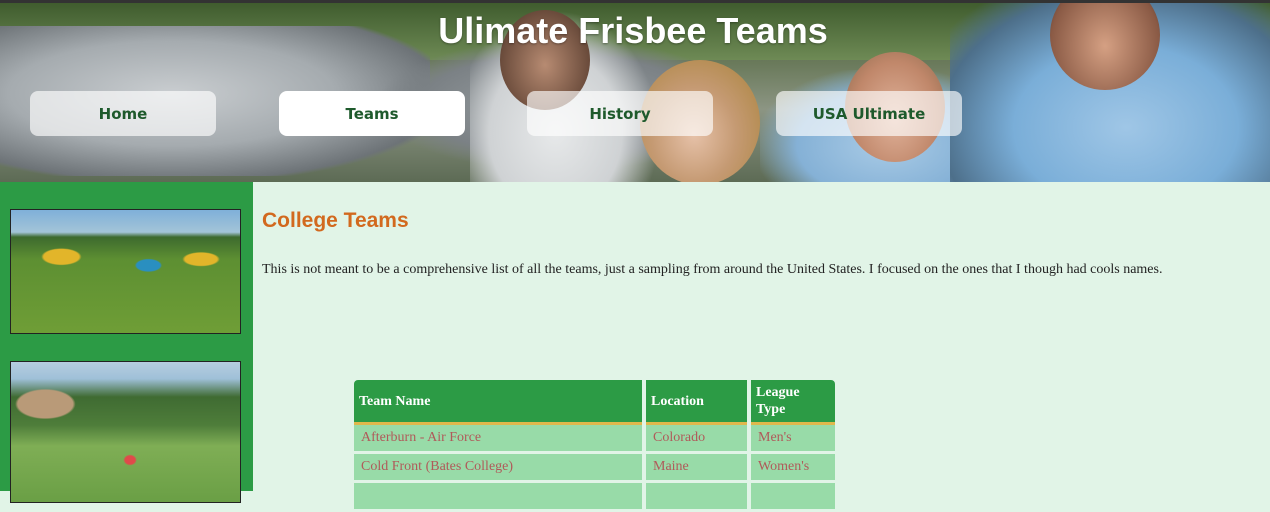 Image resolution: width=1270 pixels, height=512 pixels. What do you see at coordinates (498, 468) in the screenshot?
I see `cell-team-name: Cold Front (Bates College)` at bounding box center [498, 468].